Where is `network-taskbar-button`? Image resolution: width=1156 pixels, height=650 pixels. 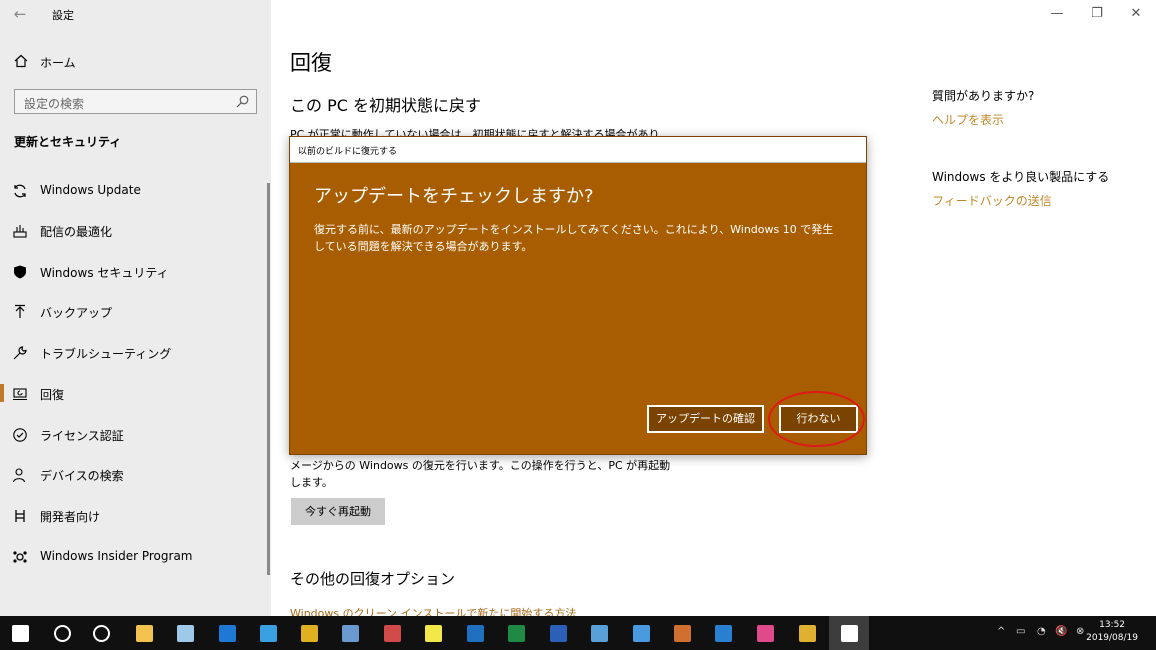 network-taskbar-button is located at coordinates (350, 633).